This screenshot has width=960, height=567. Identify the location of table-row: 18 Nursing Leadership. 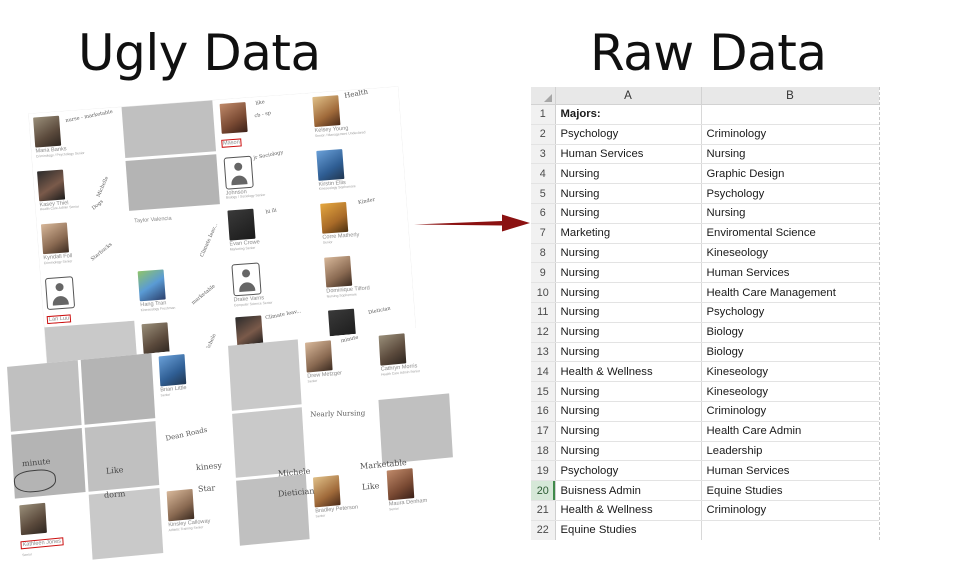
(705, 451).